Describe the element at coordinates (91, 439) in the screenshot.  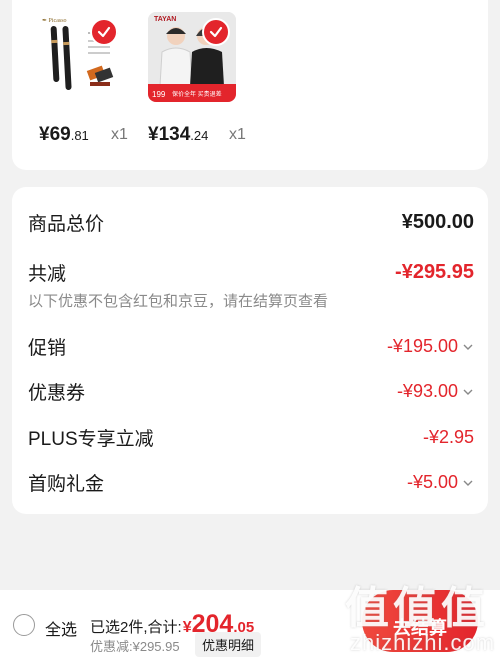
I see `plus-label: PLUS专享立减` at that location.